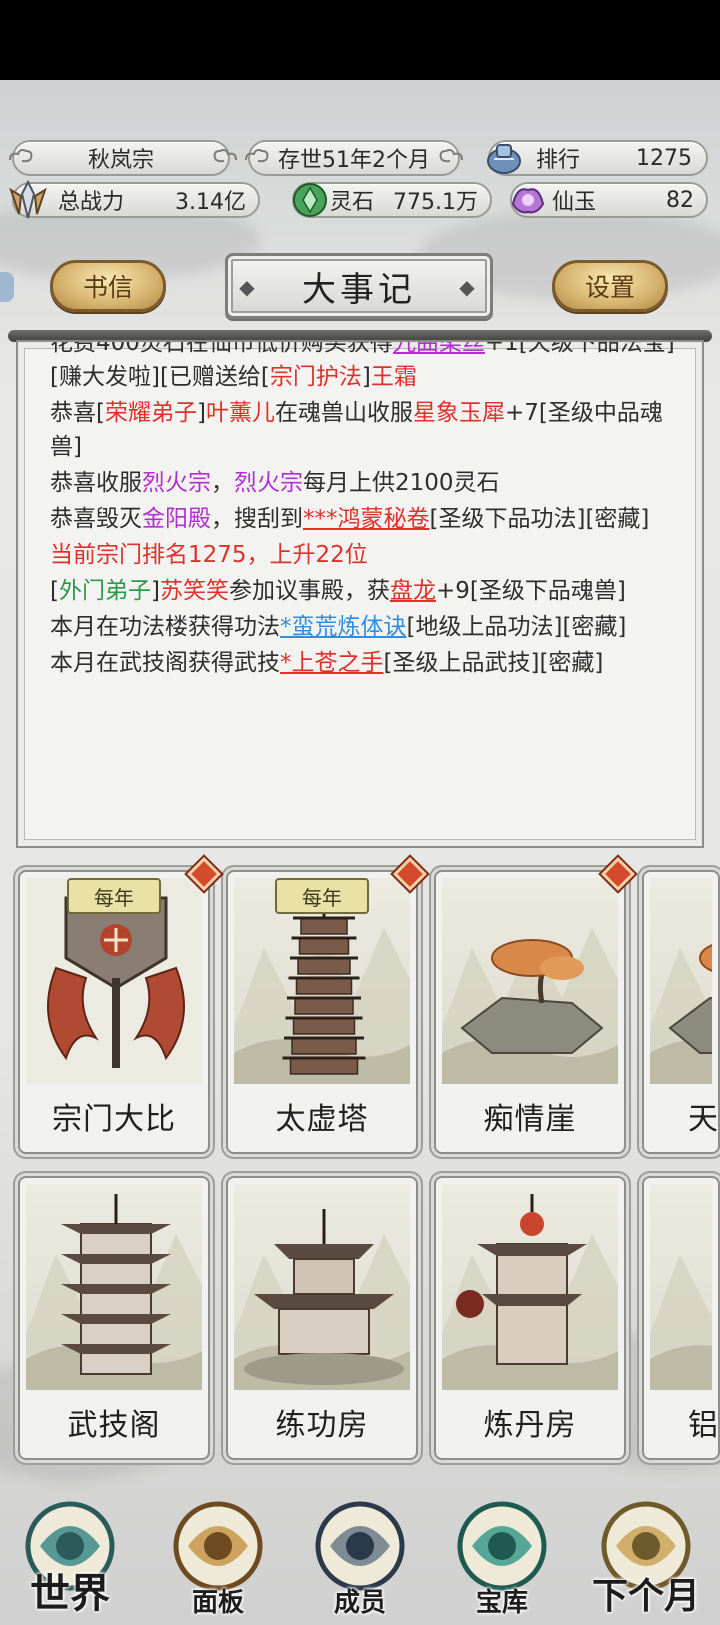  Describe the element at coordinates (108, 286) in the screenshot. I see `letters-button: 书信` at that location.